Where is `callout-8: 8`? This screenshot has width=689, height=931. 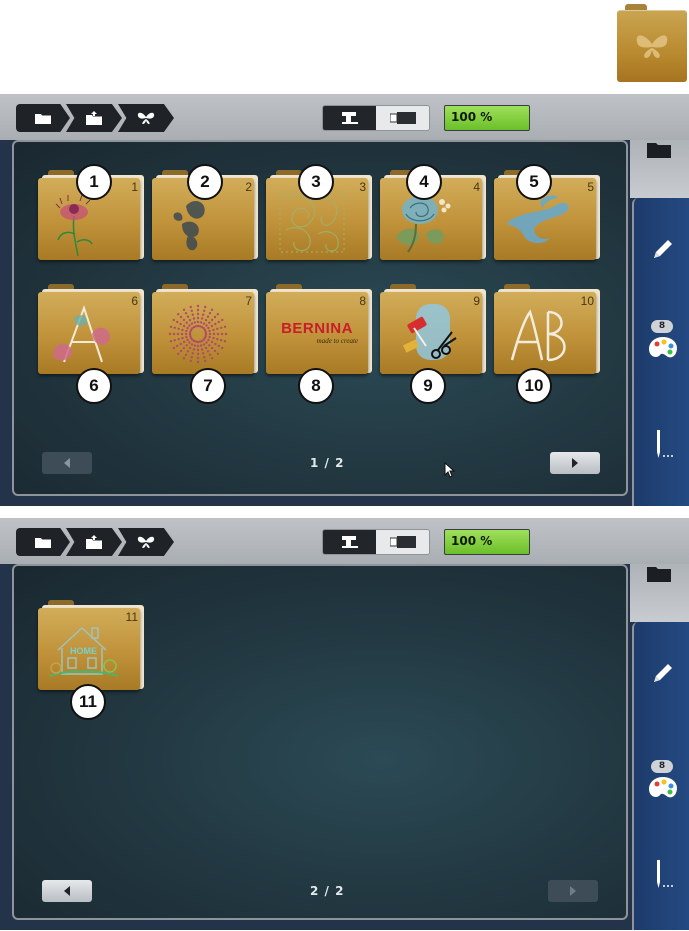 callout-8: 8 is located at coordinates (316, 386).